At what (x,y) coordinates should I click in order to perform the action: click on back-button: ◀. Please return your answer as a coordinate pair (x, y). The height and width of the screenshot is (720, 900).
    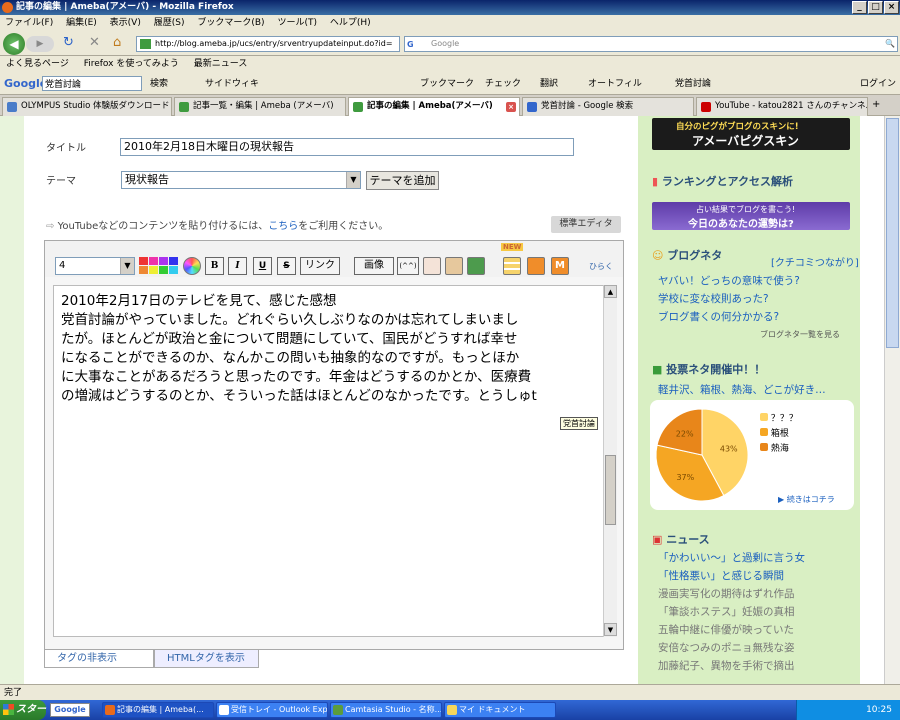
    Looking at the image, I should click on (14, 44).